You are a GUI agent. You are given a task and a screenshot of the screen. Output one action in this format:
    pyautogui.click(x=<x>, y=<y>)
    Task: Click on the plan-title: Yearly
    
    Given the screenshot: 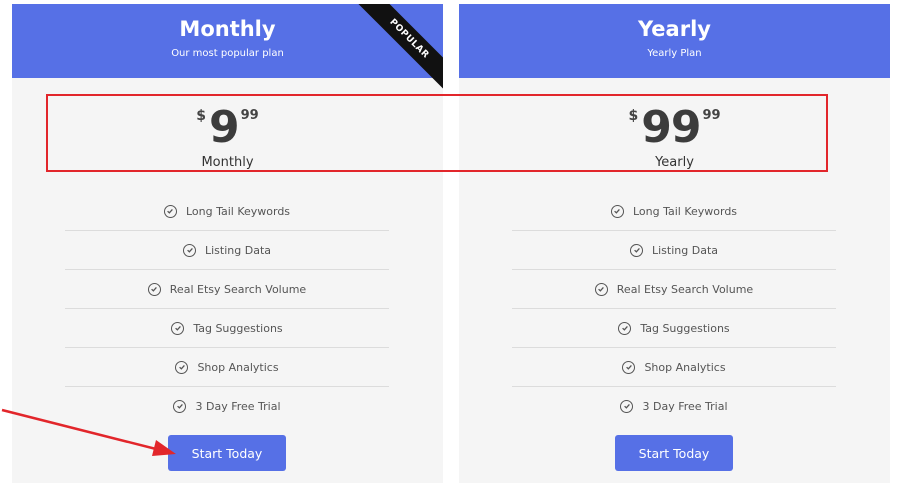 What is the action you would take?
    pyautogui.click(x=674, y=29)
    